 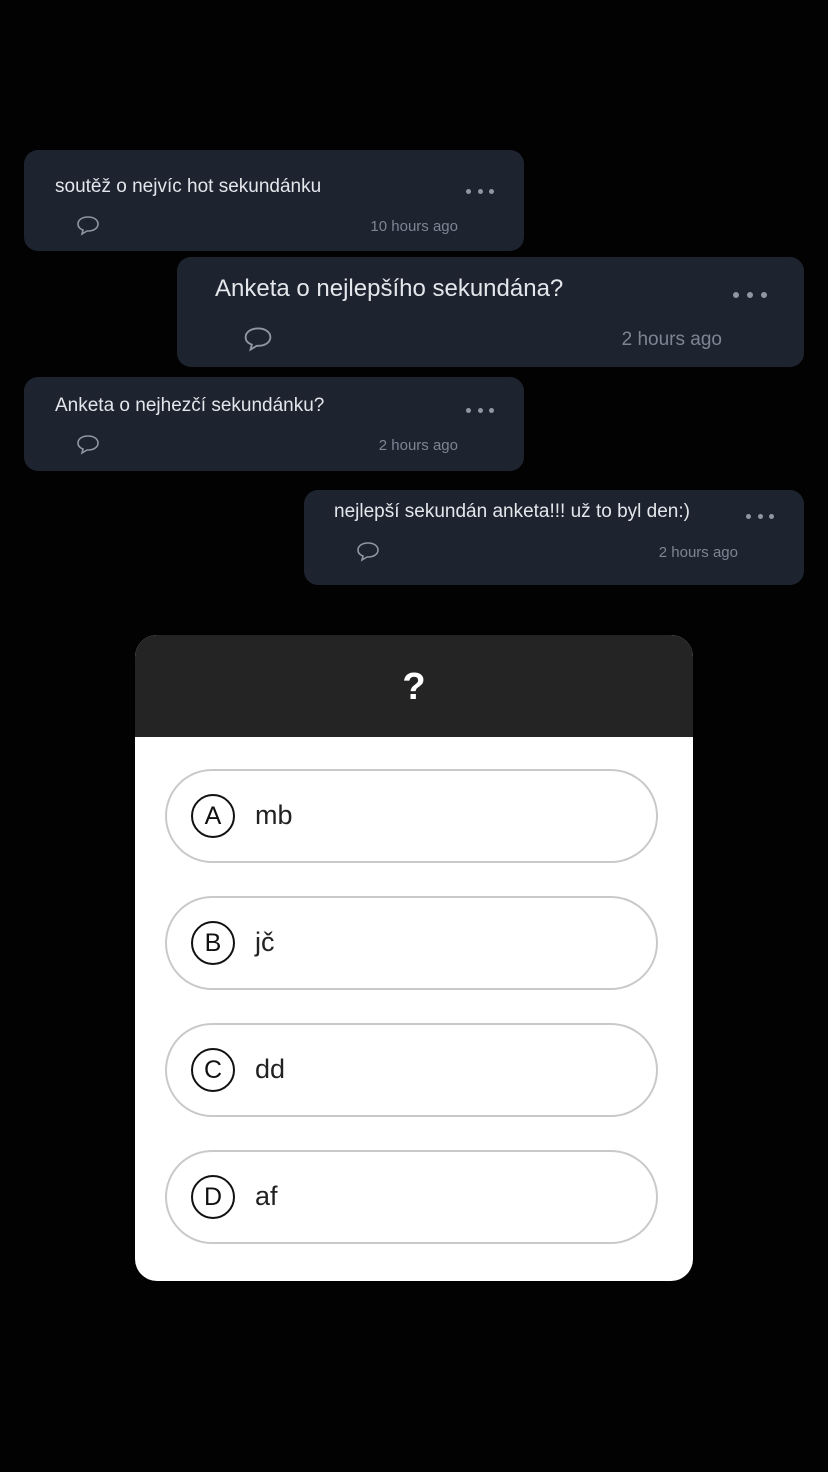 I want to click on quiz-question: ?, so click(x=414, y=687).